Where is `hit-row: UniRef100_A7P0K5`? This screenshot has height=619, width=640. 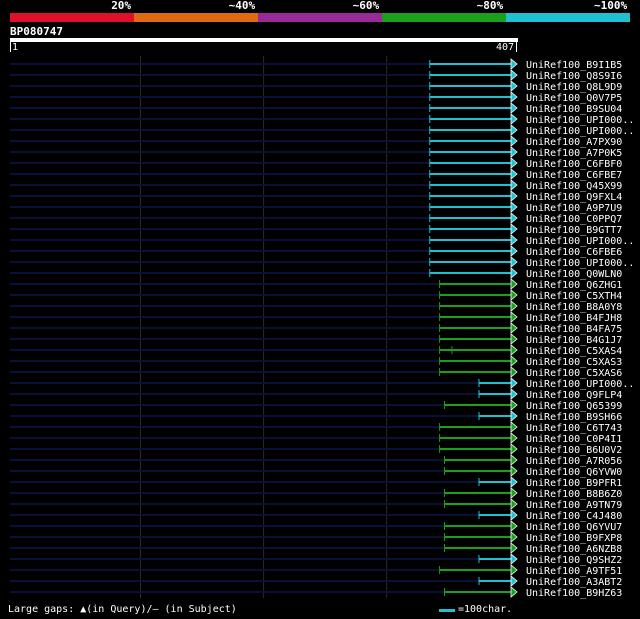 hit-row: UniRef100_A7P0K5 is located at coordinates (316, 152).